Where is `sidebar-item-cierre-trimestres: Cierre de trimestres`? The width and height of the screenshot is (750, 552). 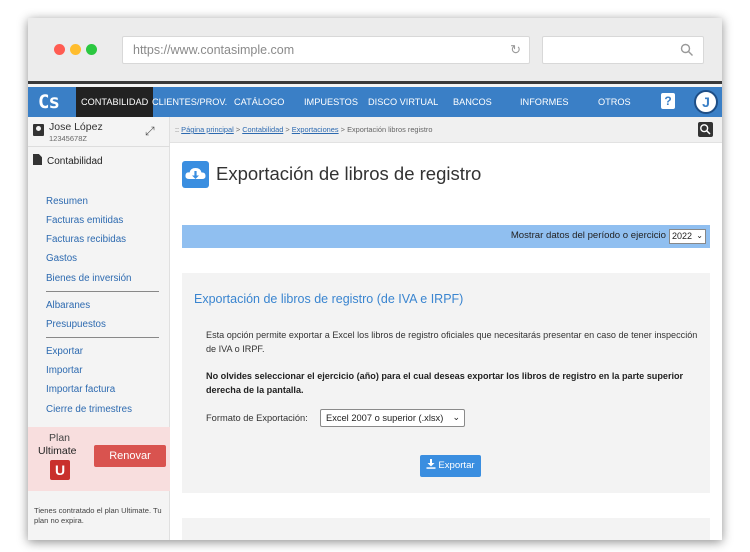 sidebar-item-cierre-trimestres: Cierre de trimestres is located at coordinates (89, 409).